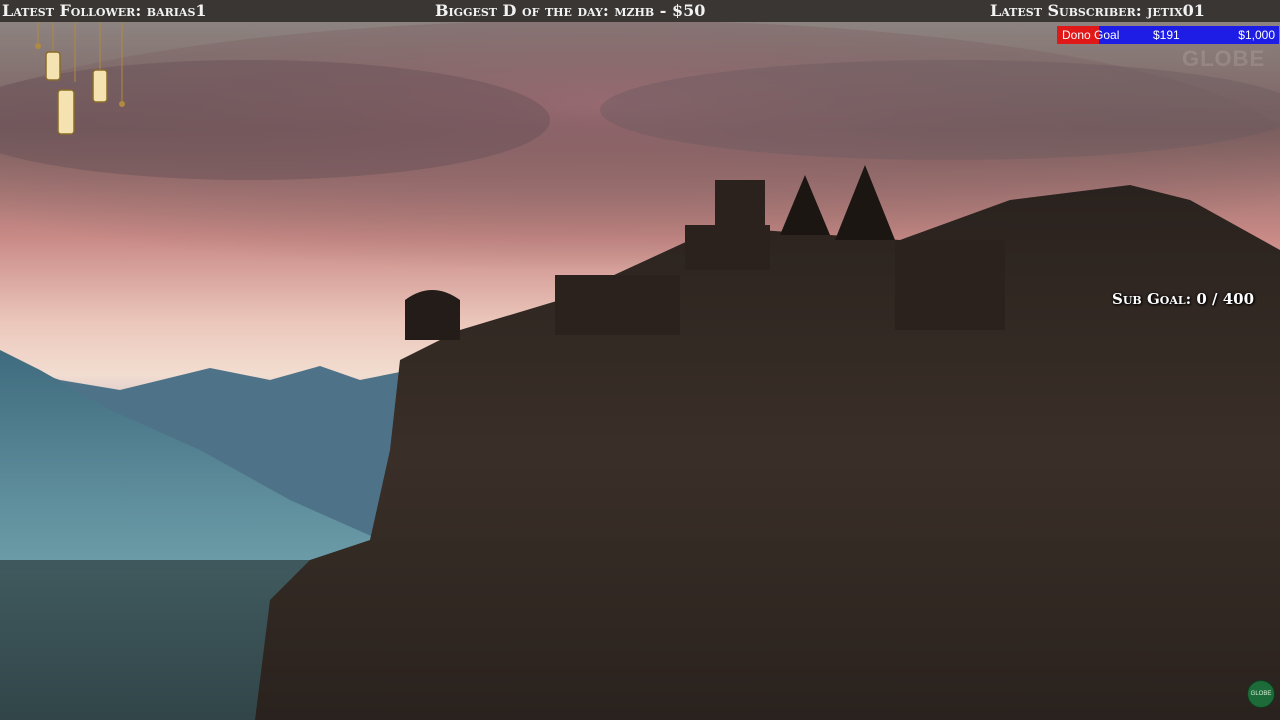 The width and height of the screenshot is (1280, 720). What do you see at coordinates (80, 78) in the screenshot?
I see `lantern-icon` at bounding box center [80, 78].